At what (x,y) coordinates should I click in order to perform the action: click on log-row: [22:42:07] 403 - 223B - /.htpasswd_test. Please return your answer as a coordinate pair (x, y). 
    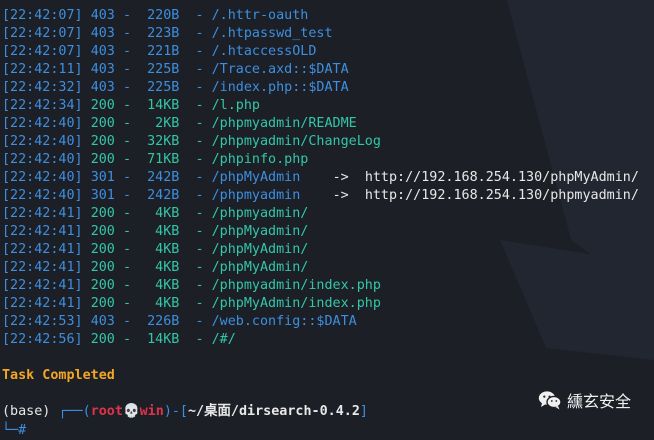
    Looking at the image, I should click on (167, 34).